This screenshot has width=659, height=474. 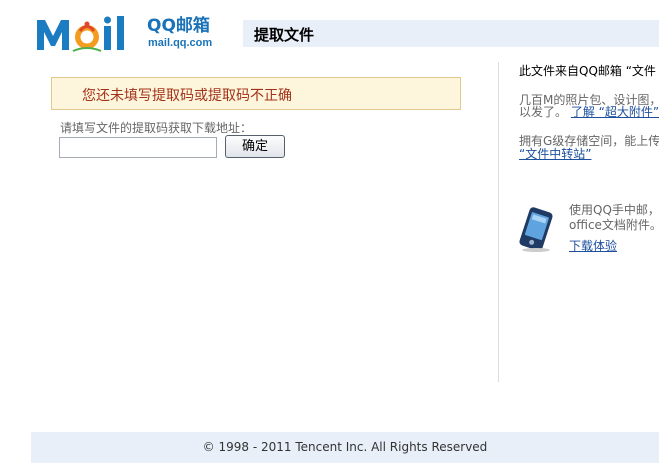 What do you see at coordinates (614, 210) in the screenshot?
I see `mobile-promo-text: 使用QQ手中邮，` at bounding box center [614, 210].